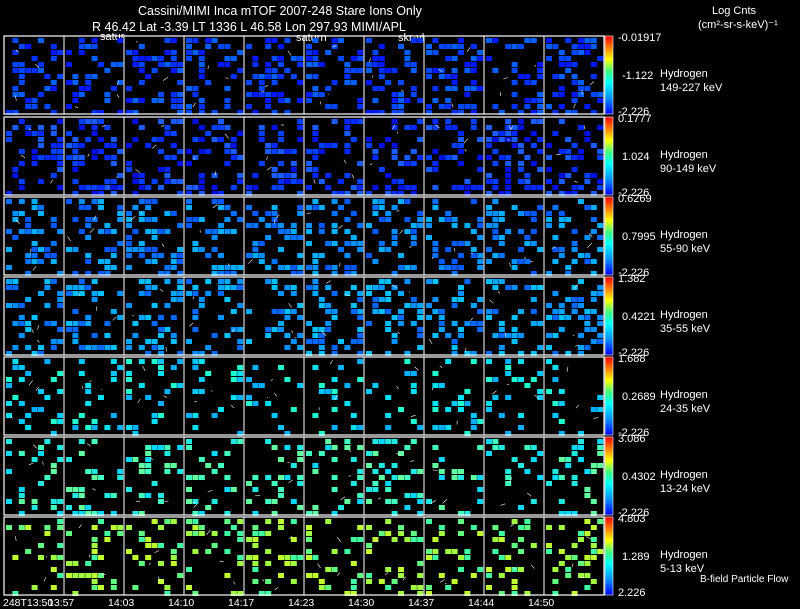 Image resolution: width=800 pixels, height=609 pixels. I want to click on time-tick-label: 13:57, so click(61, 603).